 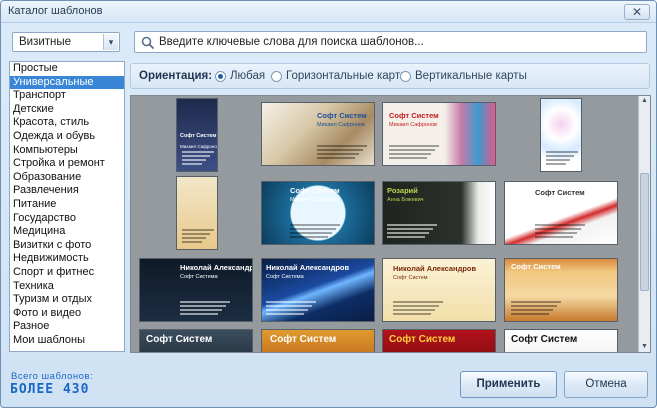 I want to click on apply-button: Применить, so click(x=508, y=384).